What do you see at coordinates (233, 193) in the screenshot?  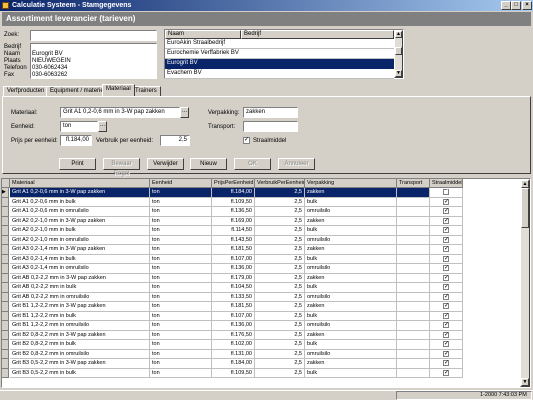 I see `cell-prijs: fl.184,00` at bounding box center [233, 193].